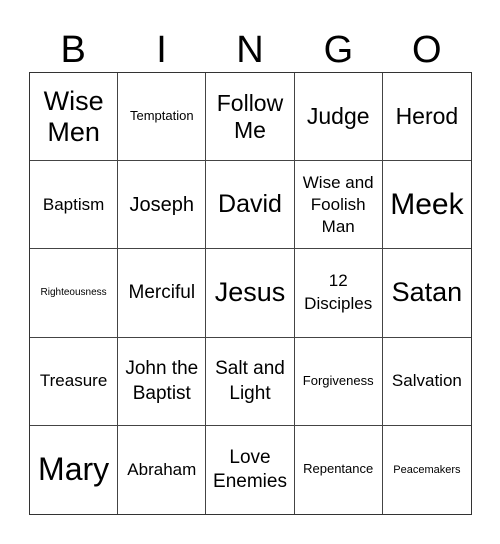 This screenshot has height=544, width=500. Describe the element at coordinates (426, 50) in the screenshot. I see `header-letter-o: O` at that location.